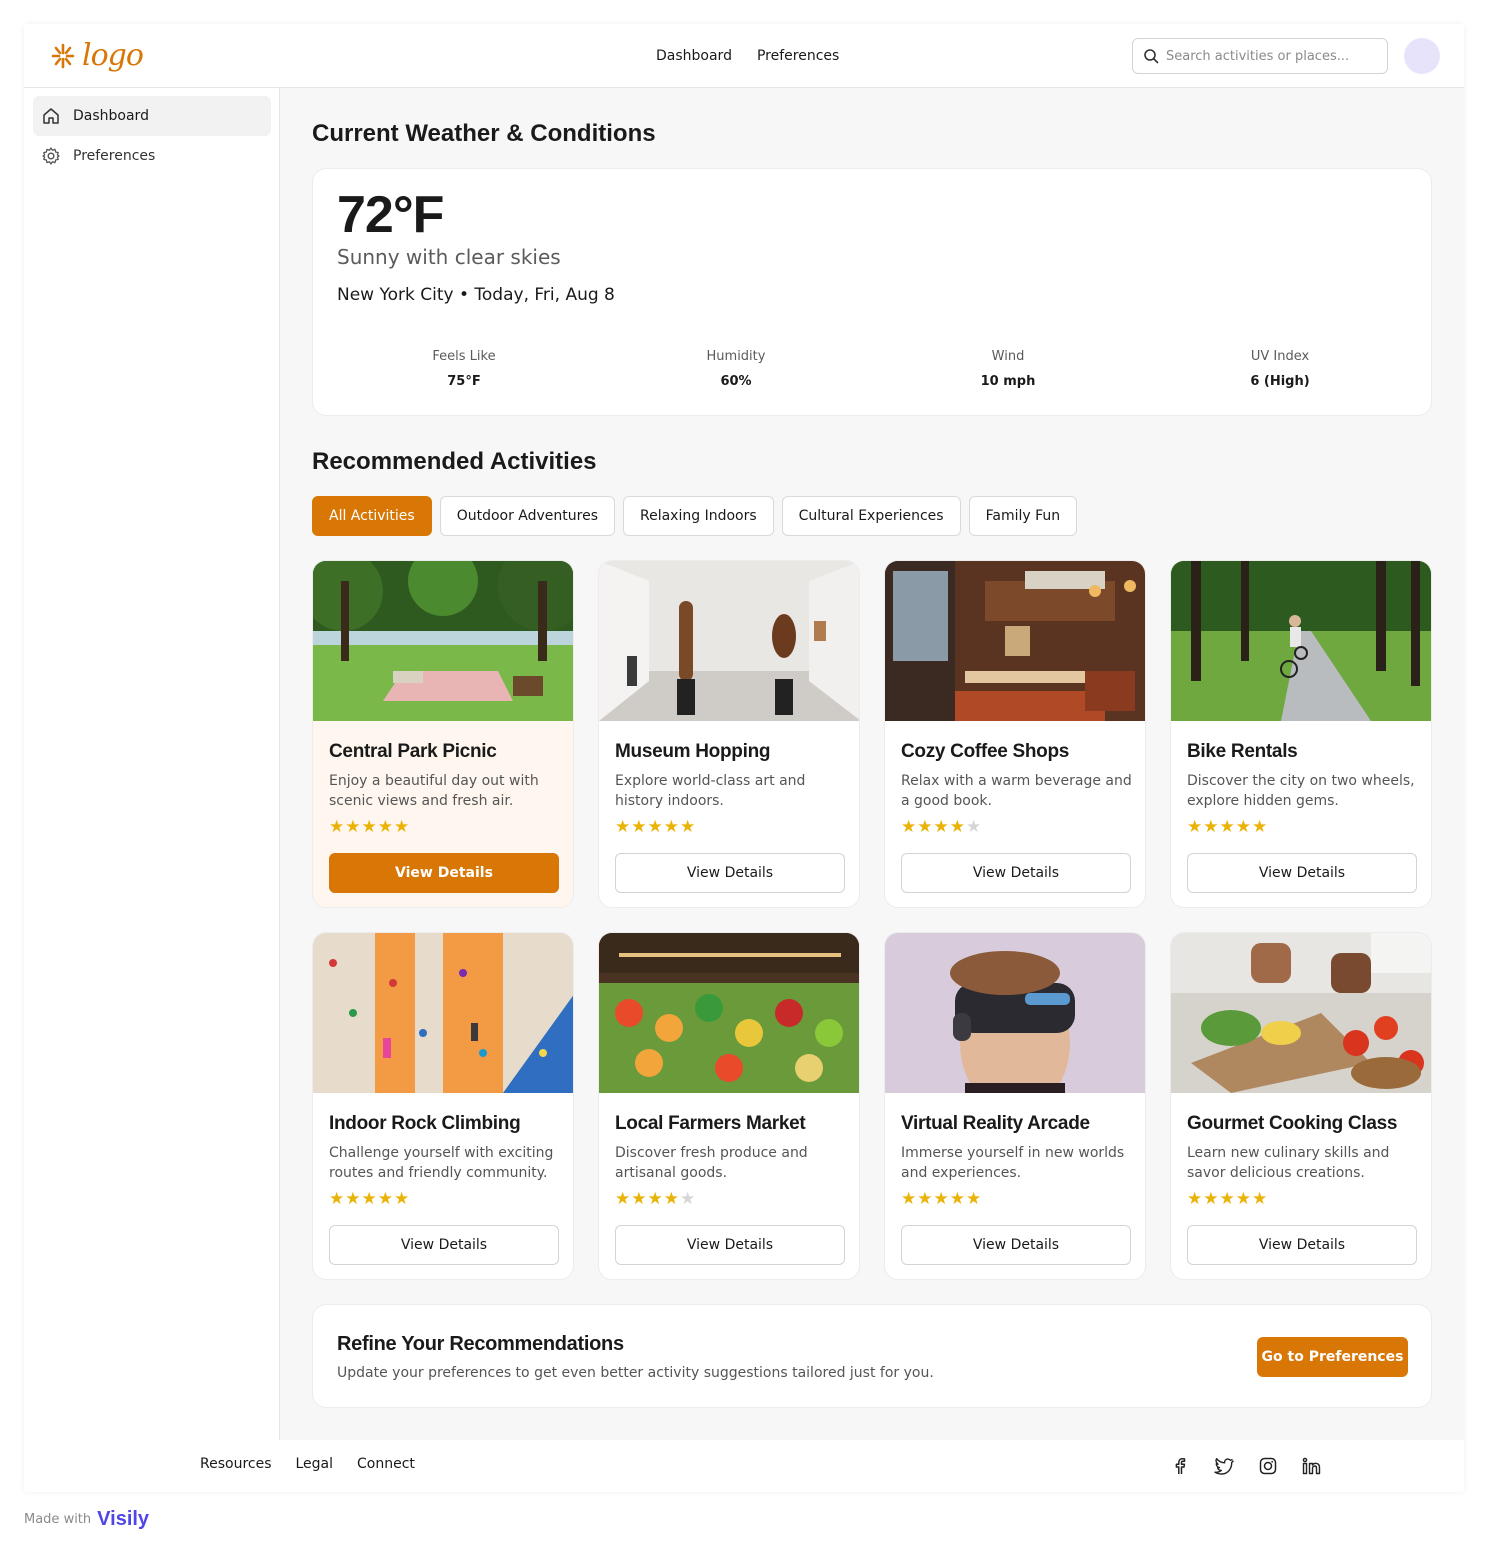 Image resolution: width=1488 pixels, height=1556 pixels. What do you see at coordinates (694, 56) in the screenshot?
I see `nav-link-dashboard: Dashboard` at bounding box center [694, 56].